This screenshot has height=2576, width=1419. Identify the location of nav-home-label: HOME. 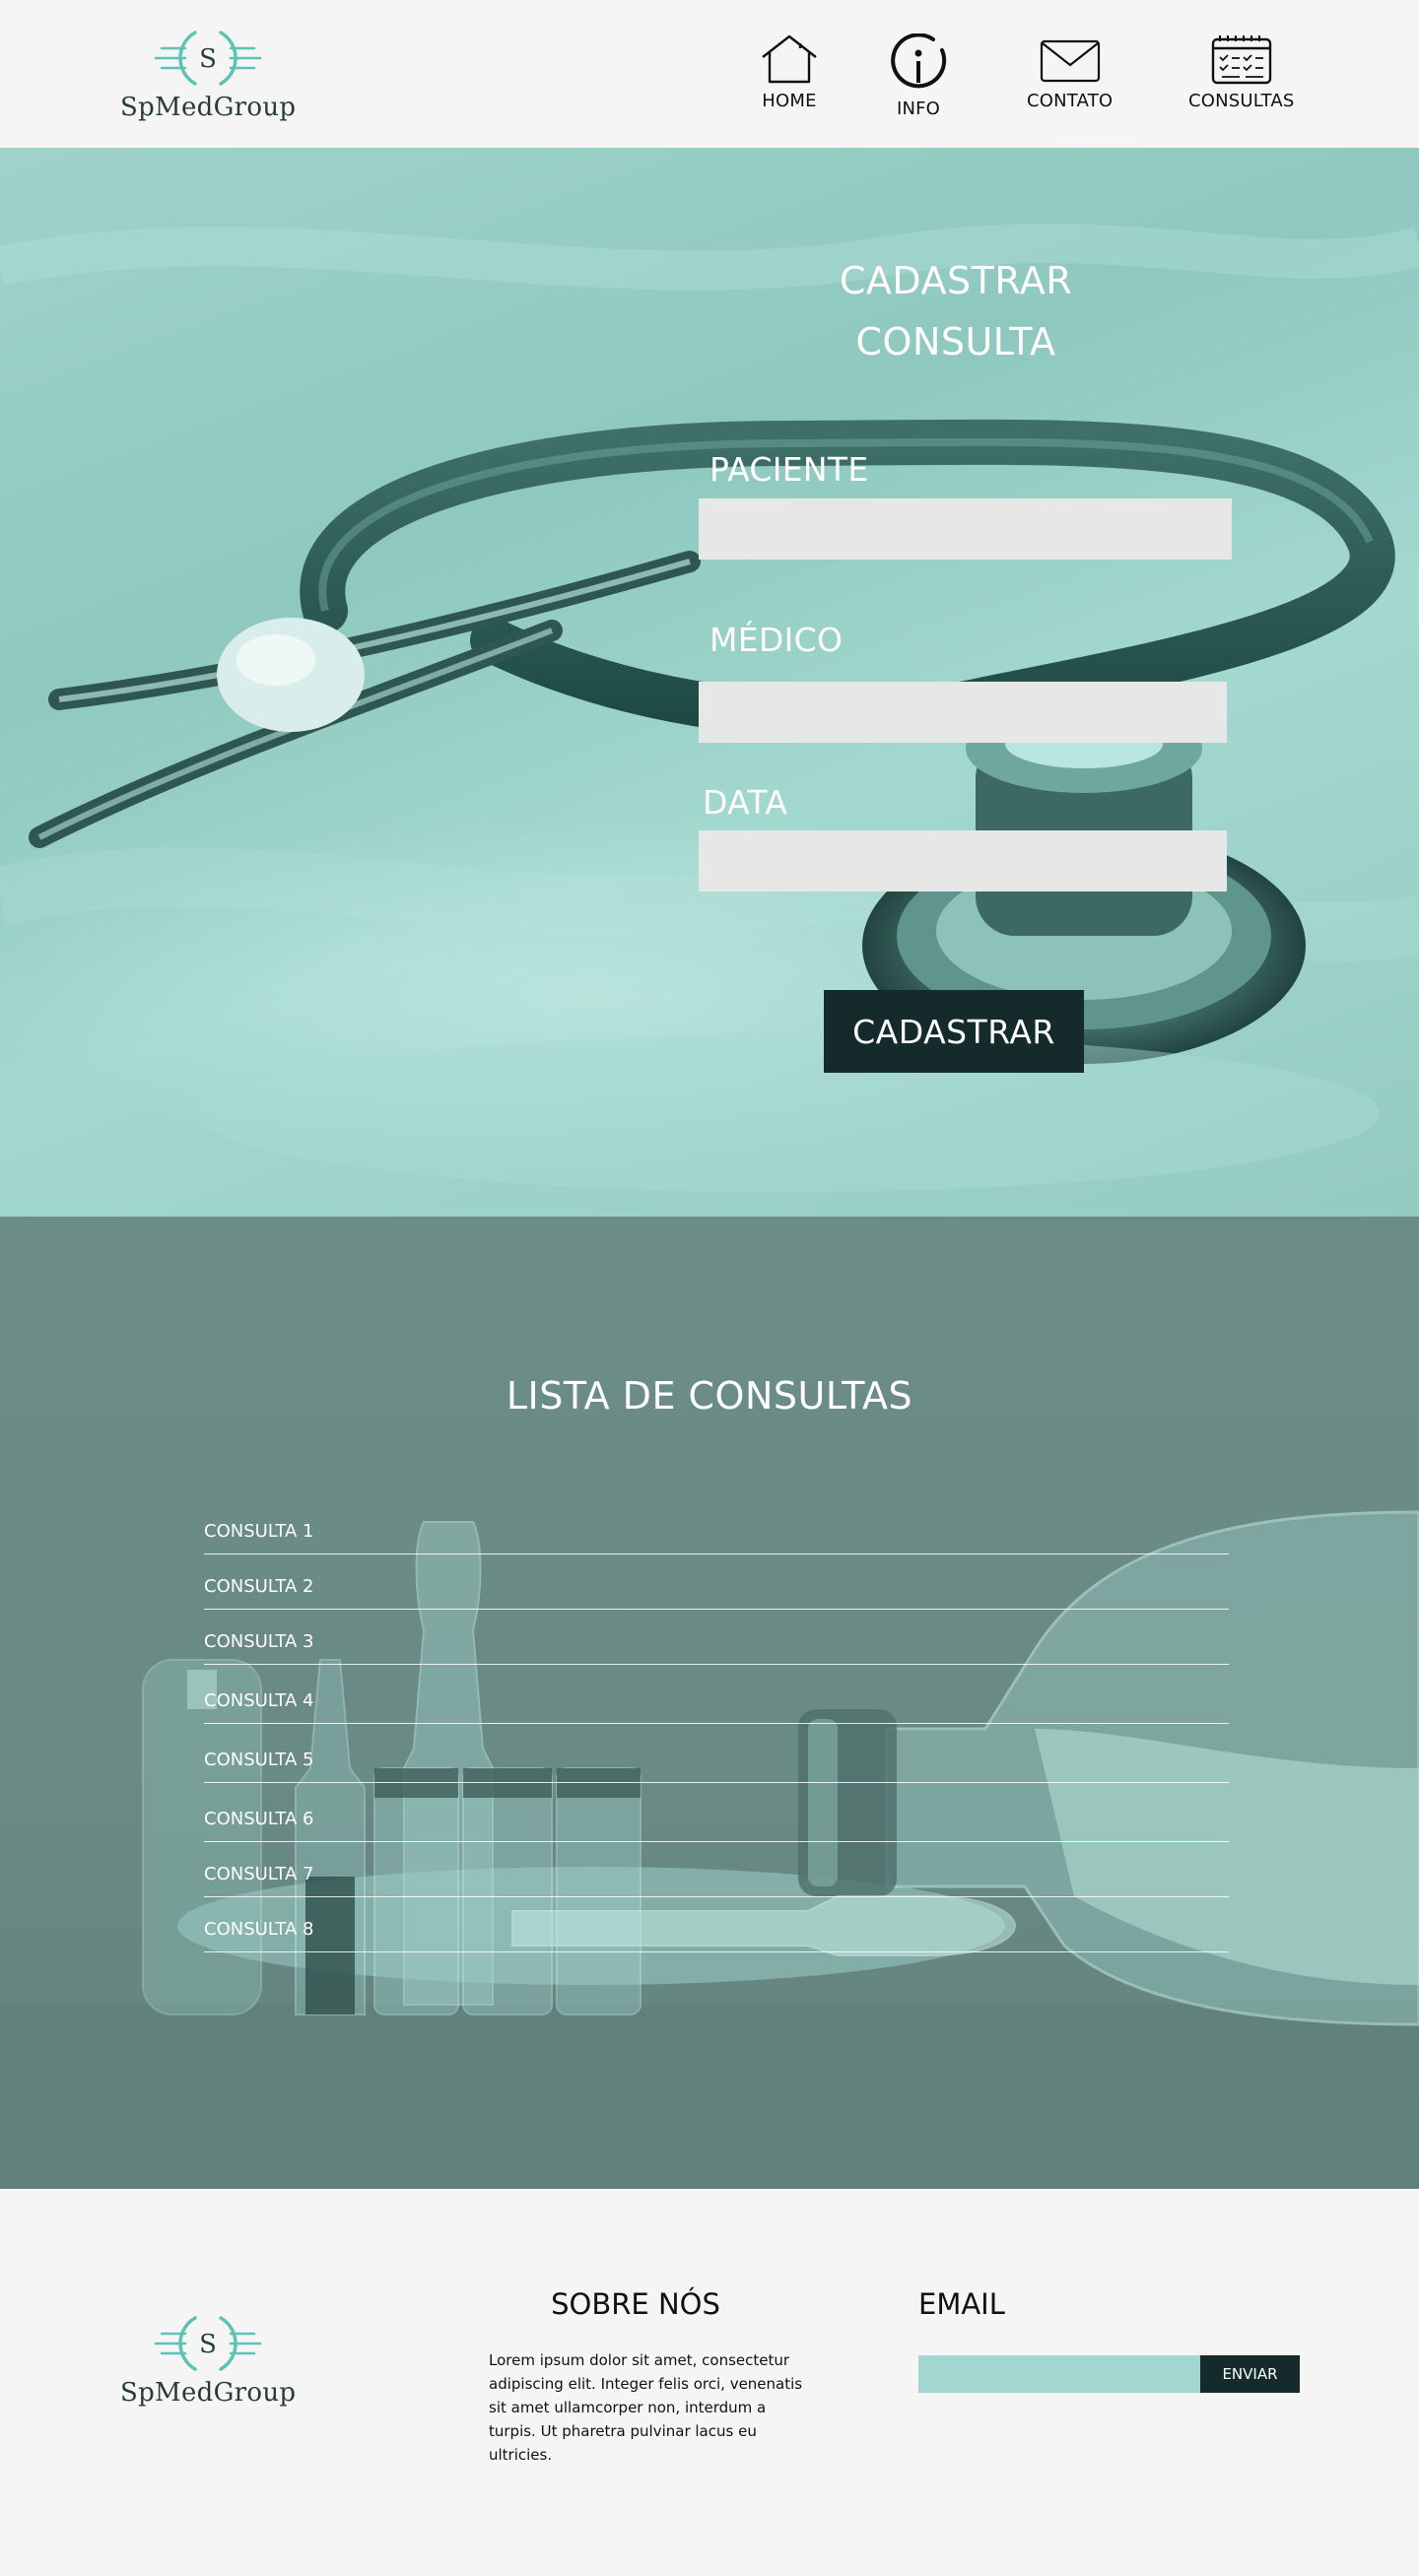
(789, 101).